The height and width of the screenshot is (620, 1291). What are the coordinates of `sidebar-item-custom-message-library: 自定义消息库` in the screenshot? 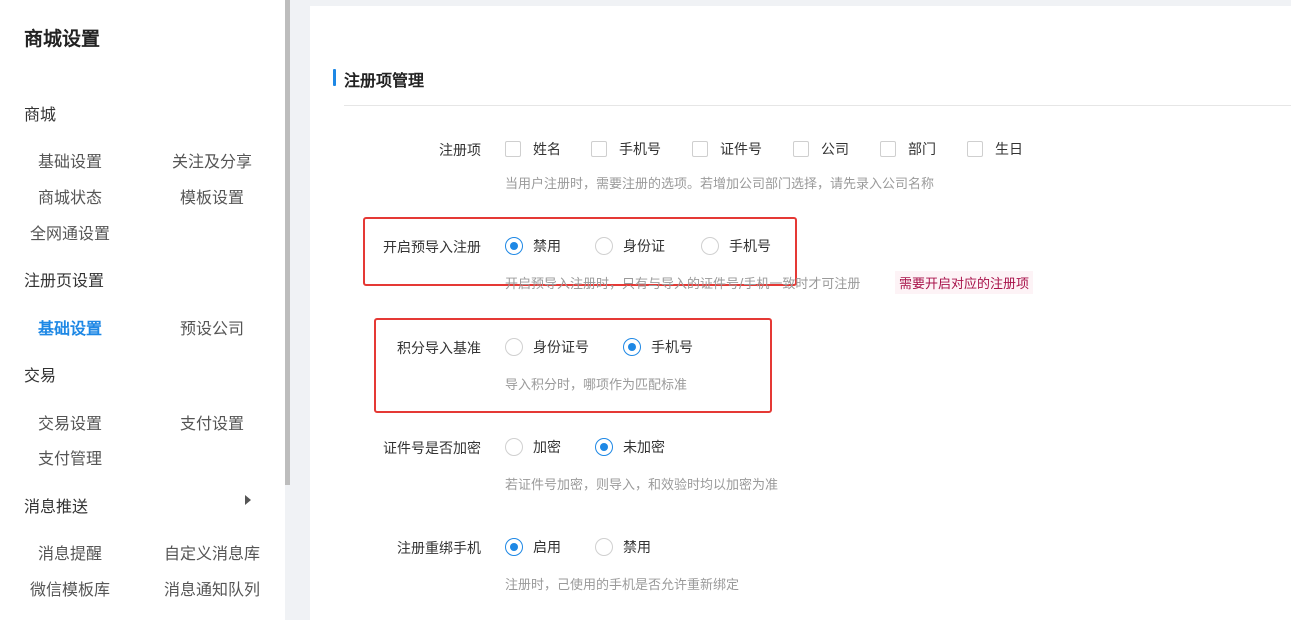 It's located at (212, 552).